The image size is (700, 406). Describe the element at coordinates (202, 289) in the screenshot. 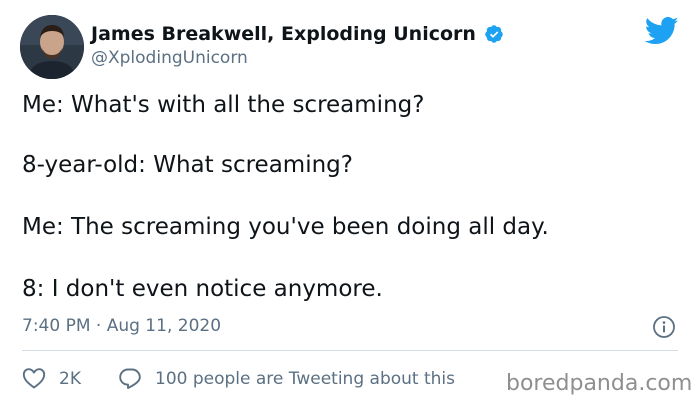

I see `tweet-text-line: 8: I don't even notice anymore.` at that location.